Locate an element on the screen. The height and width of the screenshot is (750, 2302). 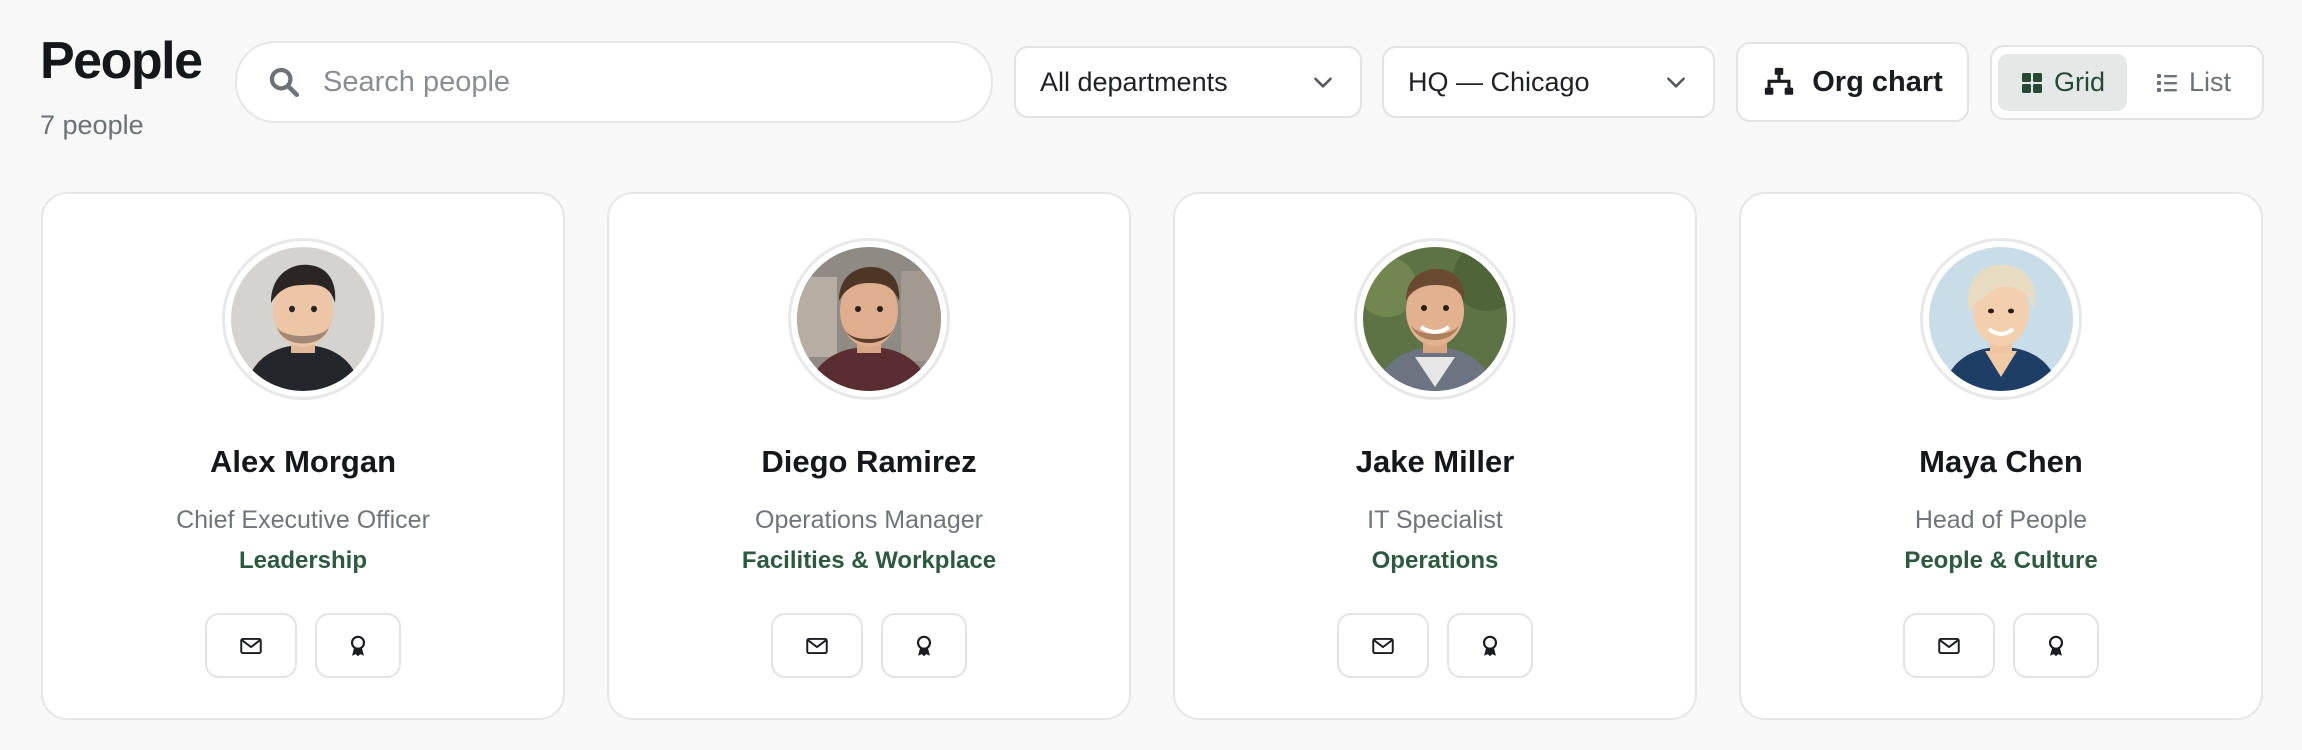
person-department: People & Culture is located at coordinates (2001, 560).